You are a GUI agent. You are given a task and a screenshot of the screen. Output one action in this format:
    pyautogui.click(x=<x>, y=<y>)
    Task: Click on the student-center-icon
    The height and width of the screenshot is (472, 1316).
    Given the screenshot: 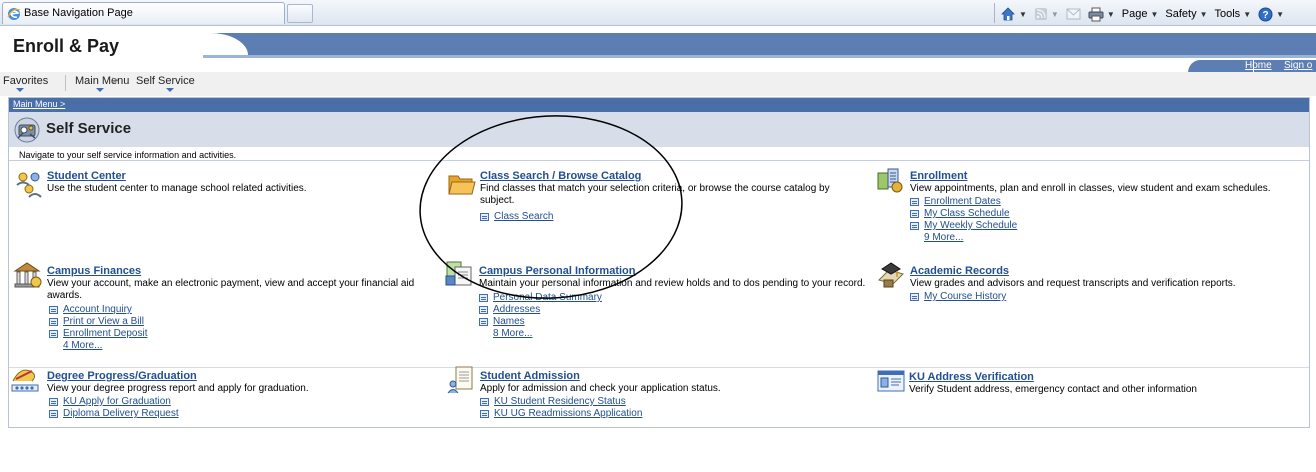 What is the action you would take?
    pyautogui.click(x=29, y=185)
    